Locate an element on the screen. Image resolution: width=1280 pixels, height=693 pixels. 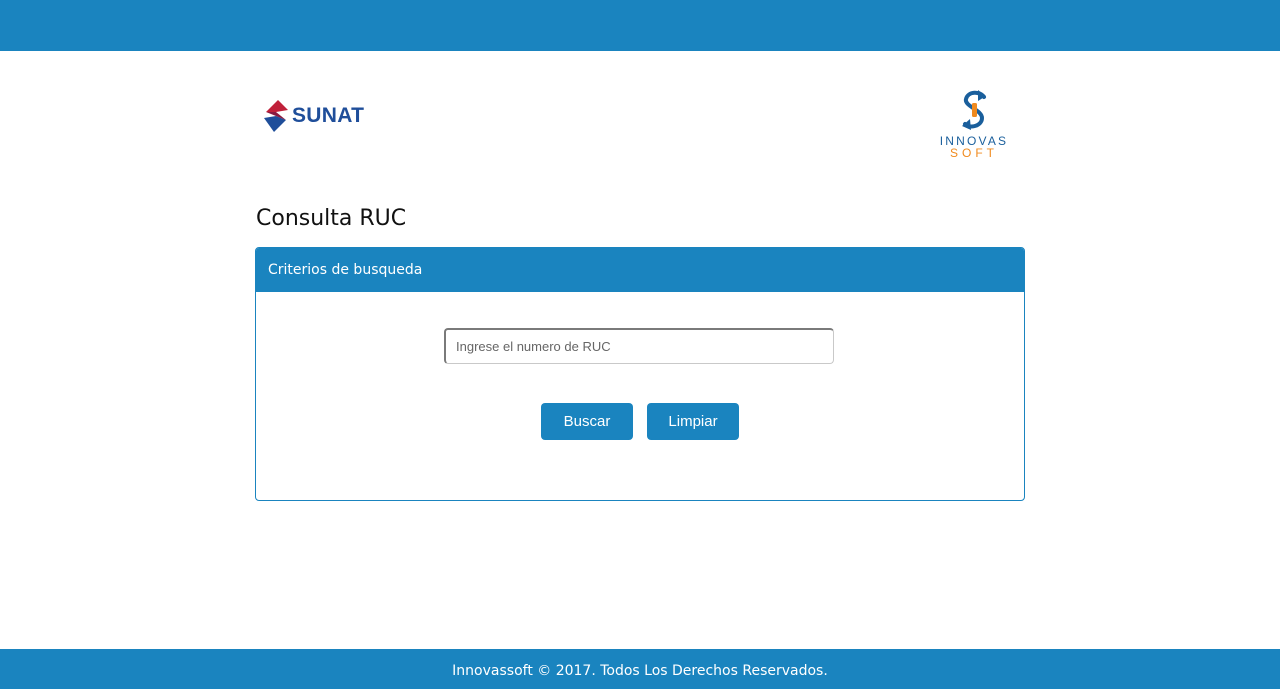
innovas-logo-icon is located at coordinates (974, 111).